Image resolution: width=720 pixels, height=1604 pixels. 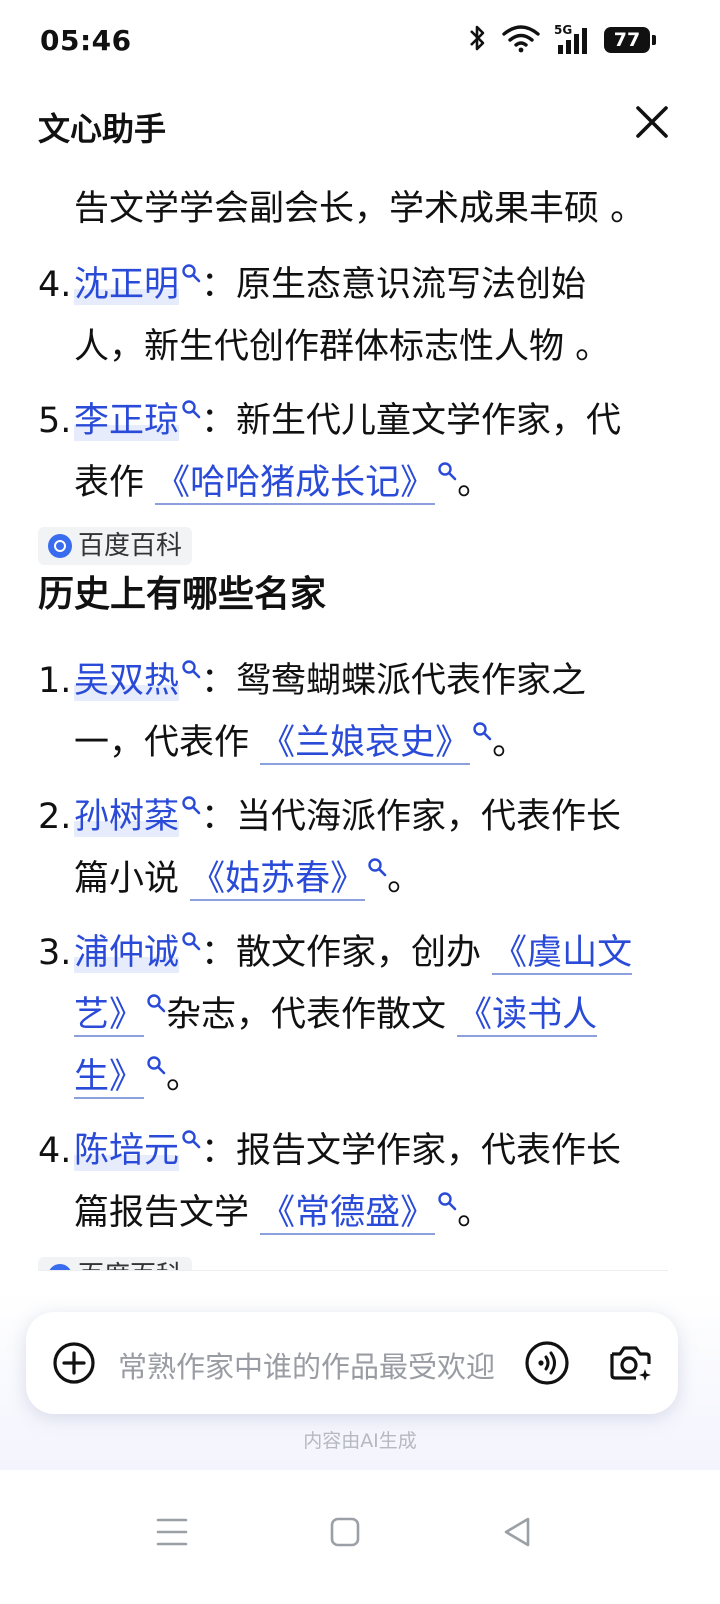 What do you see at coordinates (360, 41) in the screenshot?
I see `status-bar: 05:46 5G 77` at bounding box center [360, 41].